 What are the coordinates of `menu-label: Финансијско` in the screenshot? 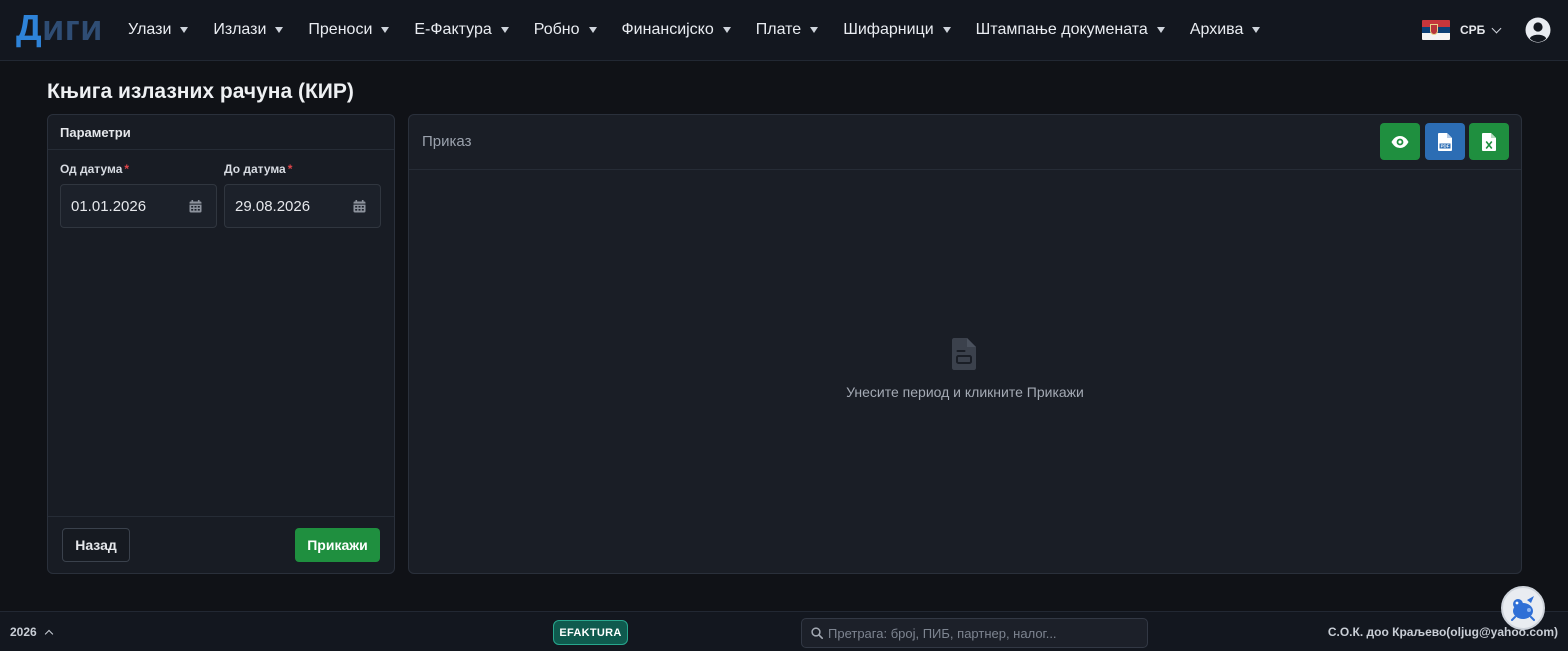 It's located at (667, 29).